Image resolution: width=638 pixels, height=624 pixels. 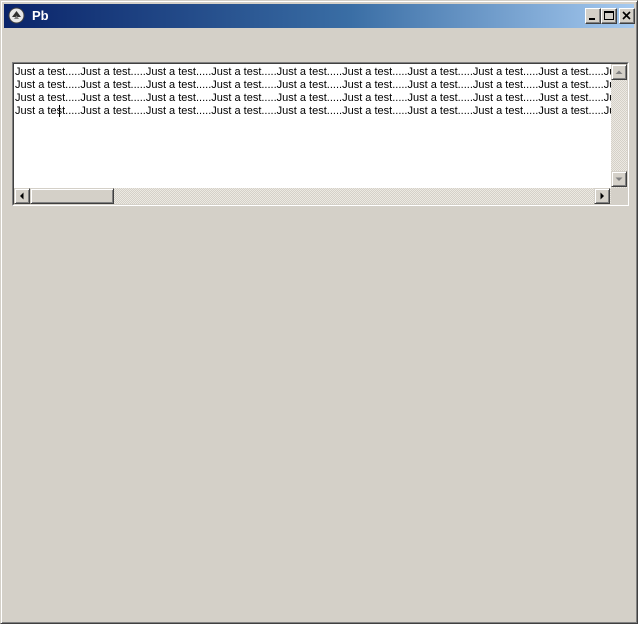 I want to click on text-caret, so click(x=59, y=111).